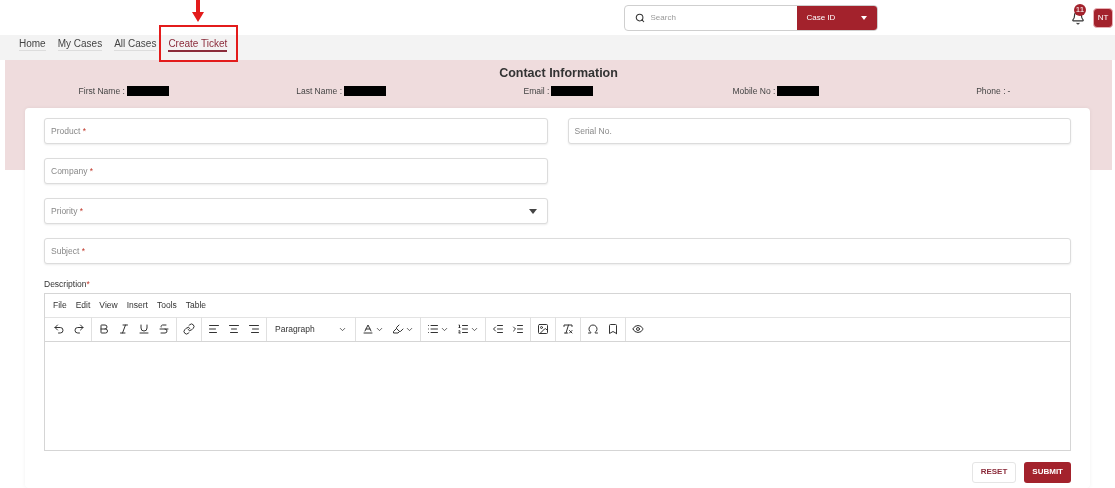 This screenshot has height=488, width=1115. Describe the element at coordinates (1009, 91) in the screenshot. I see `contact-value: -` at that location.